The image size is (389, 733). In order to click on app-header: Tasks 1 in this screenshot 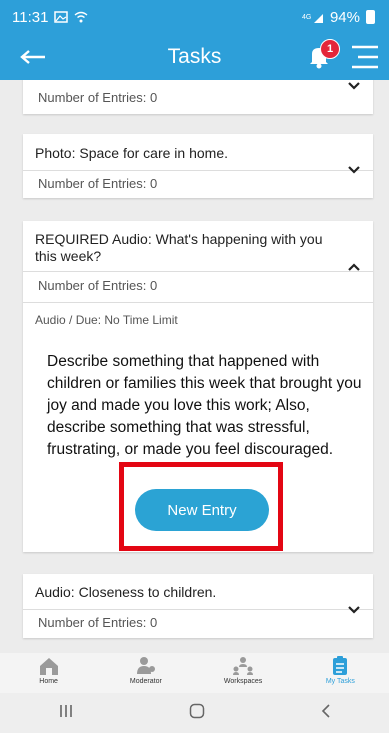, I will do `click(194, 57)`.